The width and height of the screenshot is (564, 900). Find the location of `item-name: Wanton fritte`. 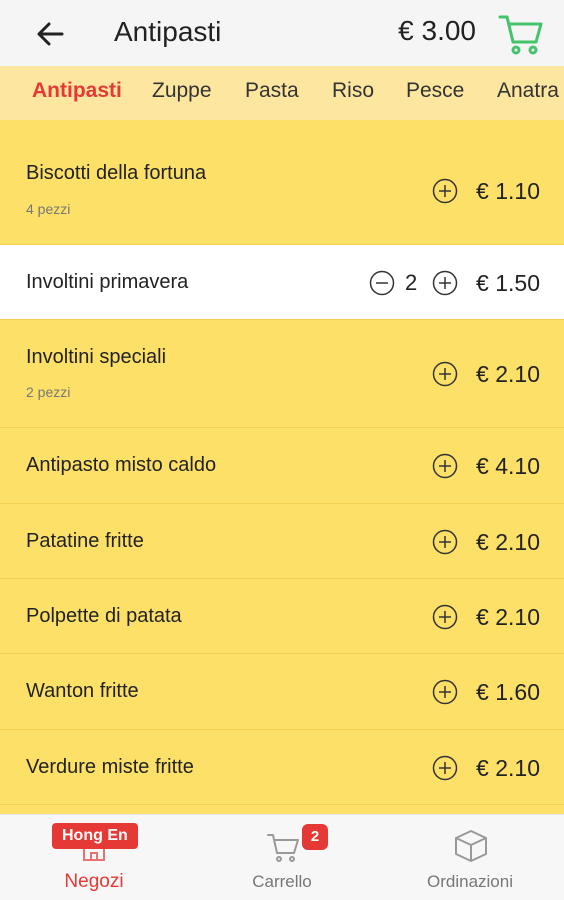

item-name: Wanton fritte is located at coordinates (82, 691).